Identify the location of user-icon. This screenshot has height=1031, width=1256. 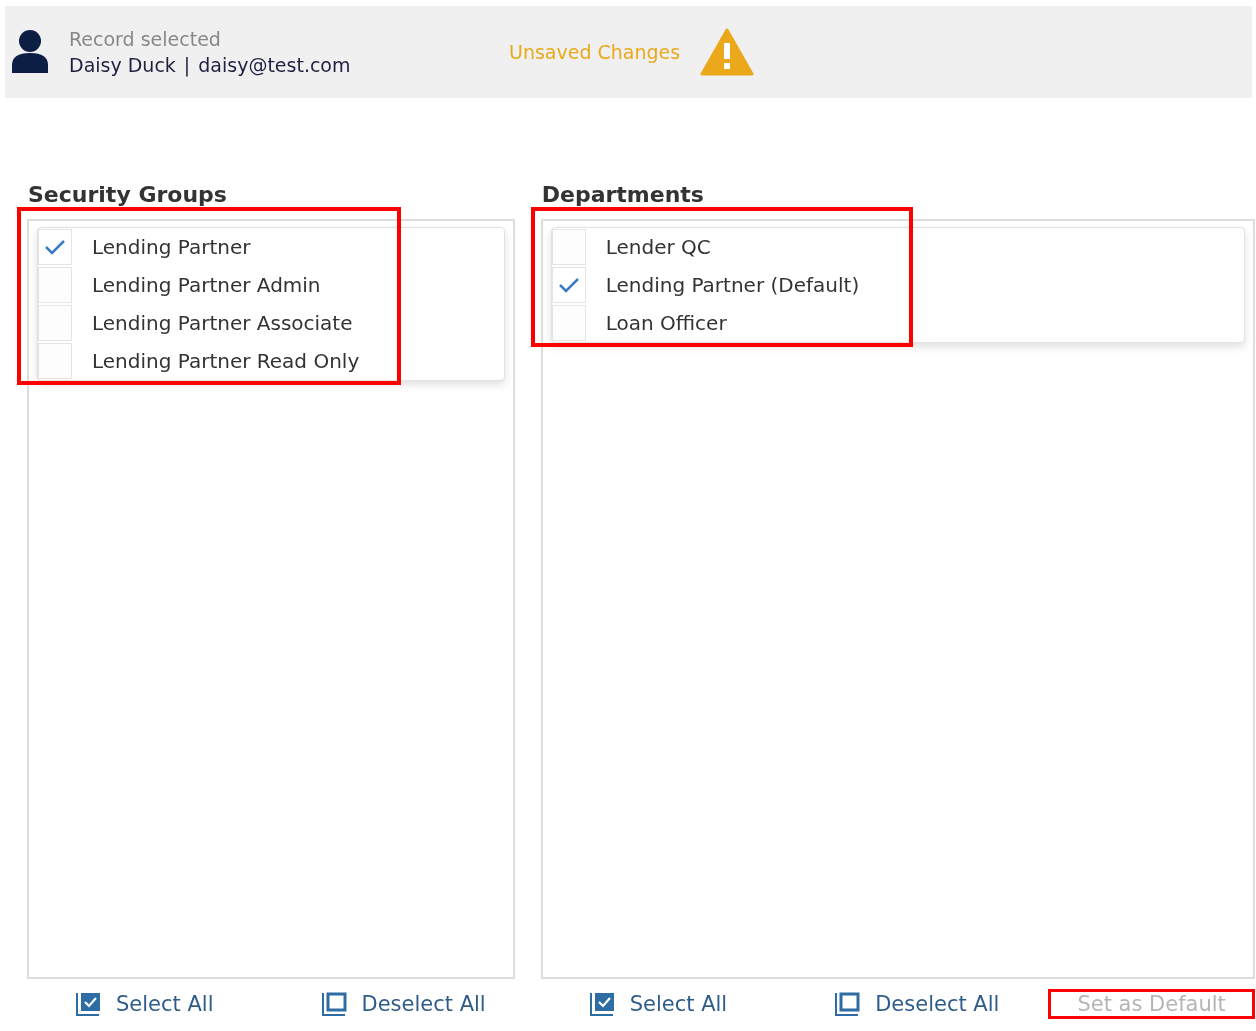
(30, 52).